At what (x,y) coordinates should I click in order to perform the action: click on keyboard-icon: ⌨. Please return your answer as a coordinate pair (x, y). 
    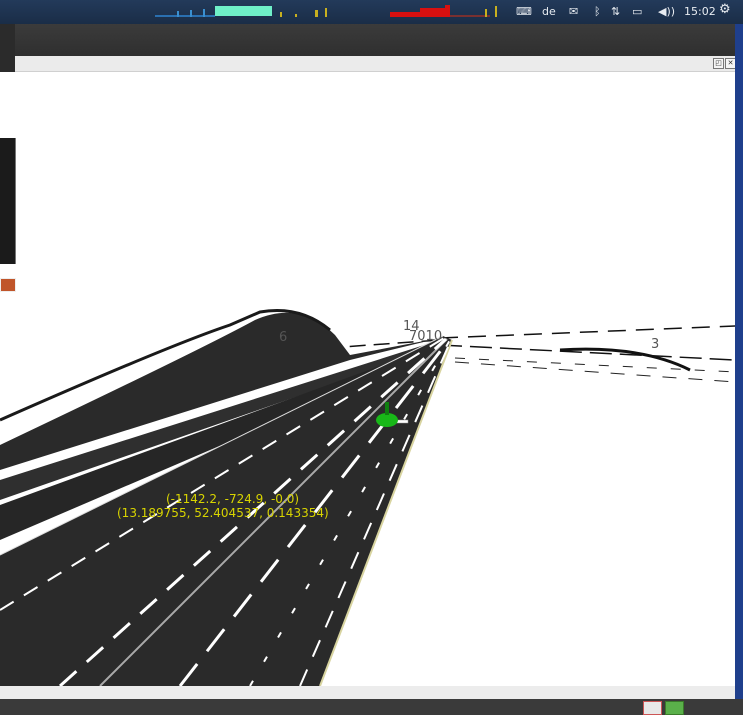
    Looking at the image, I should click on (524, 12).